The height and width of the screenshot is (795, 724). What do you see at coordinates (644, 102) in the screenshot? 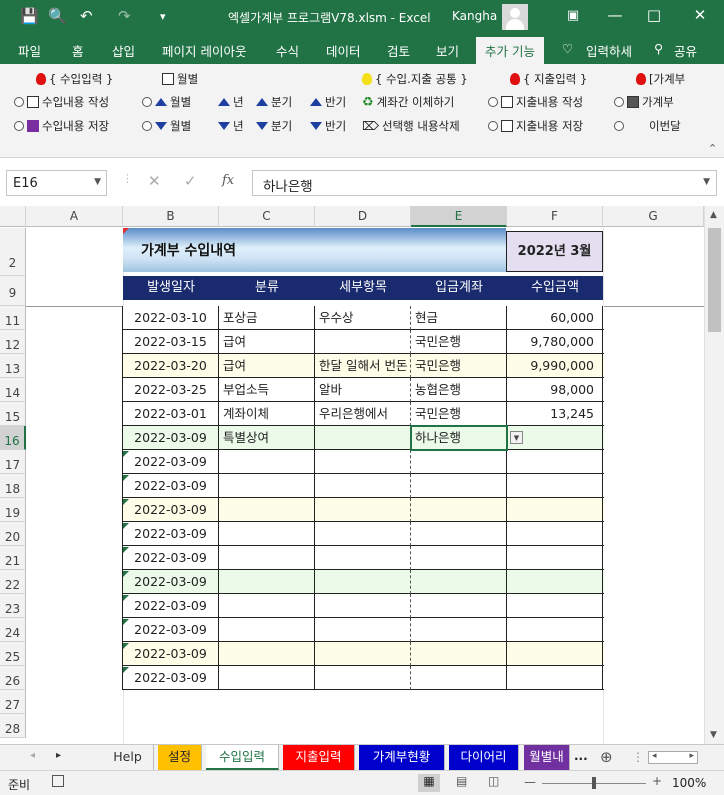
I see `book-button: 가계부` at bounding box center [644, 102].